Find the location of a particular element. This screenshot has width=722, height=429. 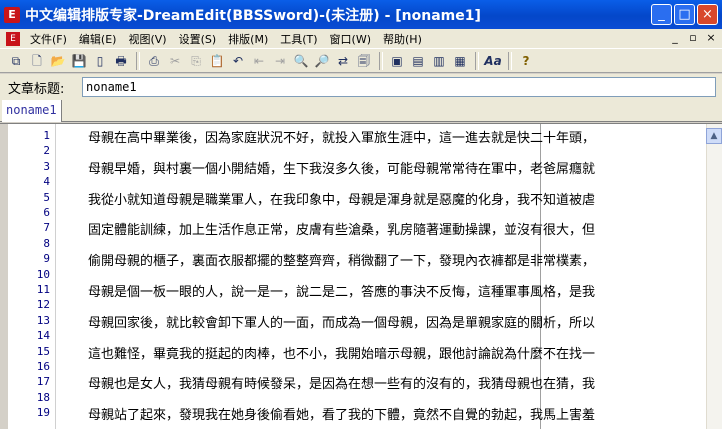

text-line: 這也難怪，畢竟我的挺起的肉棒，也不小，我開始暗示母親，跟他討論說為什麼不在找一 is located at coordinates (341, 352).